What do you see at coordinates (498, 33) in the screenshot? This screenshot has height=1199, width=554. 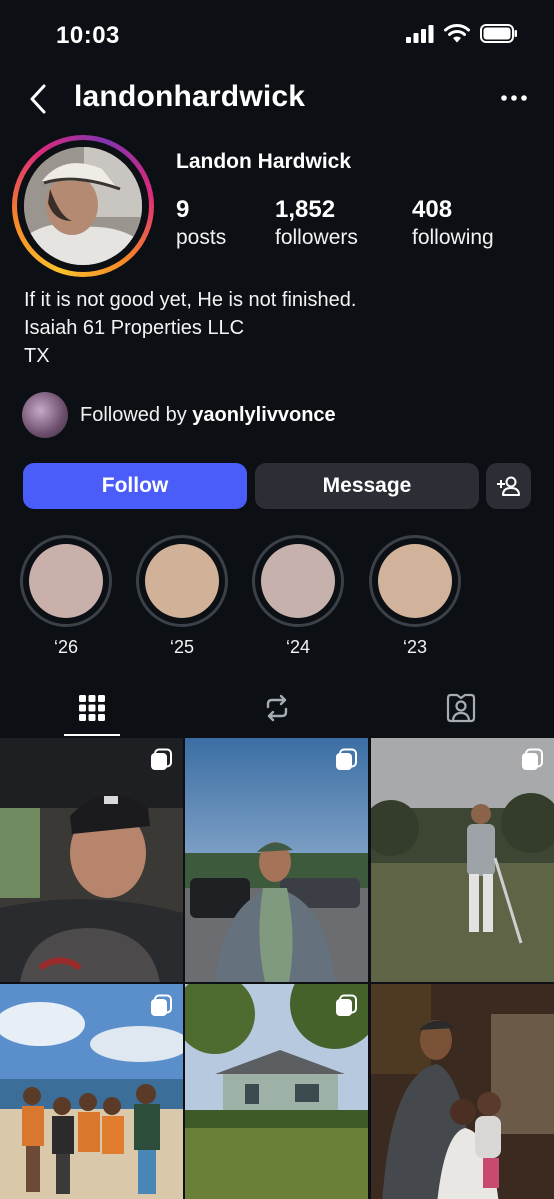 I see `battery-icon` at bounding box center [498, 33].